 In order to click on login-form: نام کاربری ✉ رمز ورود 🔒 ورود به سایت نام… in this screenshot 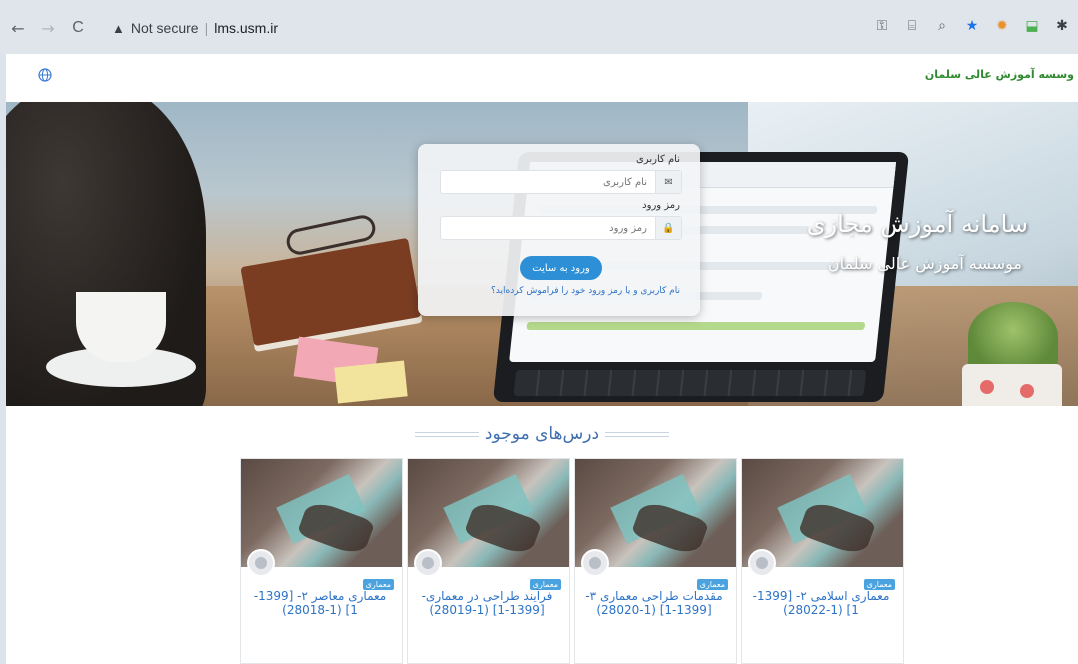, I will do `click(559, 230)`.